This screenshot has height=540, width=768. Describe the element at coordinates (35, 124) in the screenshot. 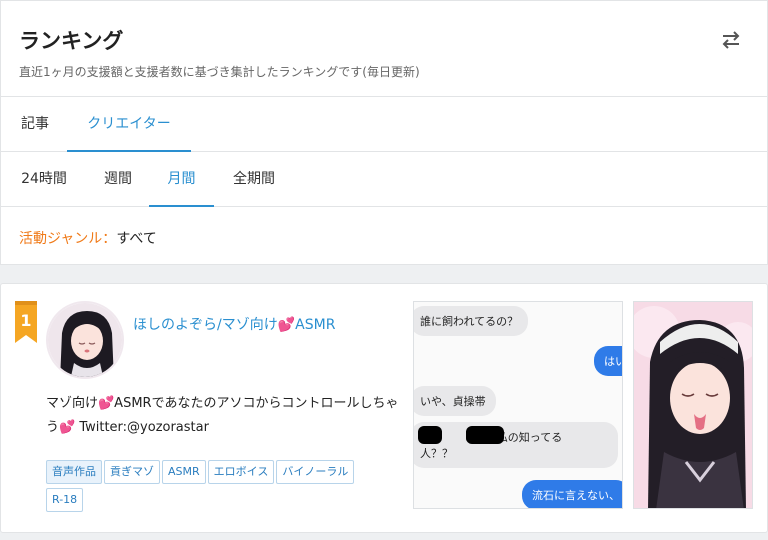

I see `tab-articles: 記事` at that location.